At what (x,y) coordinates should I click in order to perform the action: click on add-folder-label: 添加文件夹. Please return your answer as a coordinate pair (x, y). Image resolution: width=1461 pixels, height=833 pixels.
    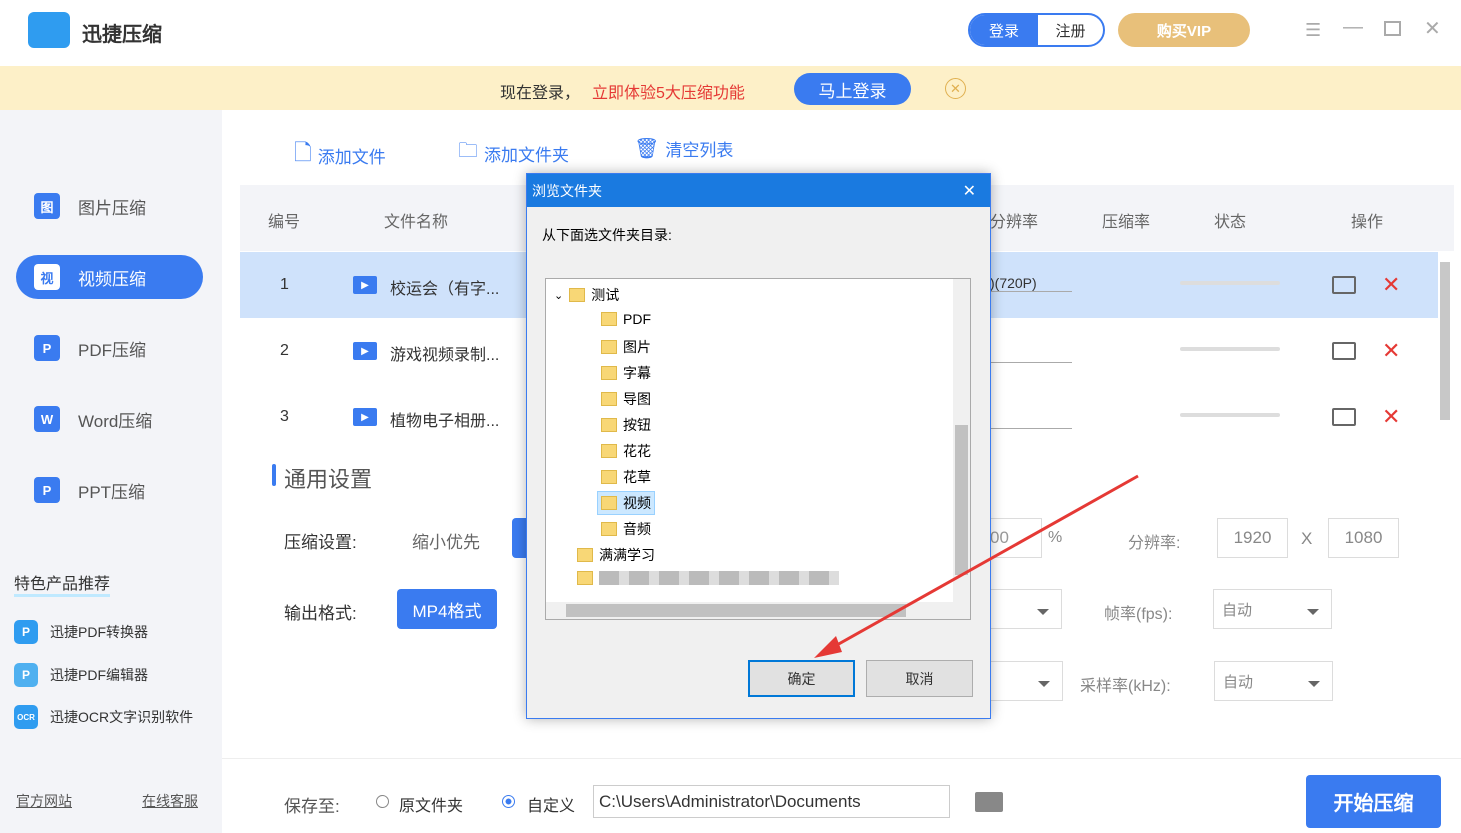
    Looking at the image, I should click on (526, 155).